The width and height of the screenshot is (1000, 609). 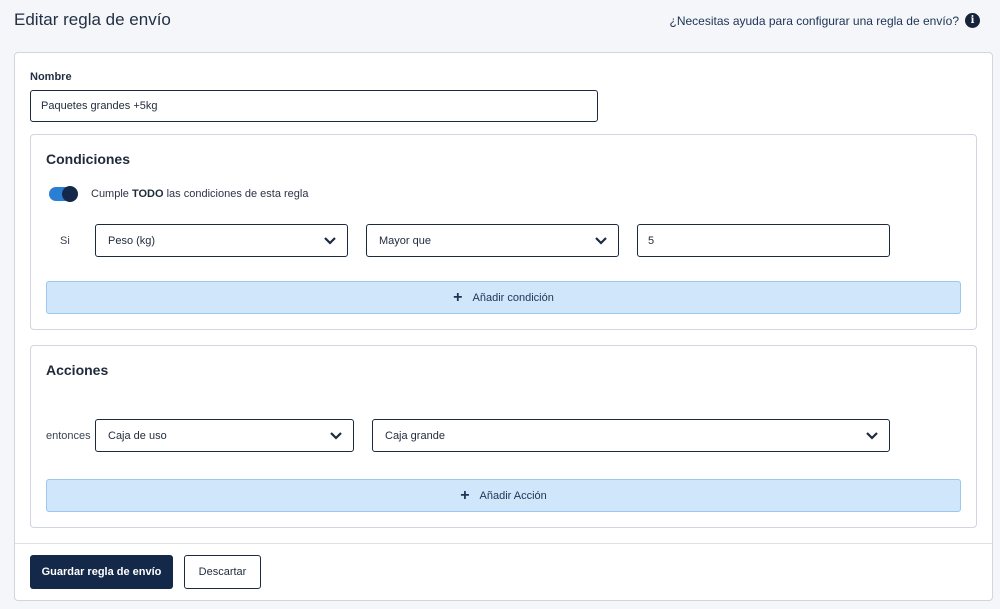 I want to click on add-condition-button: + Añadir condición, so click(x=503, y=297).